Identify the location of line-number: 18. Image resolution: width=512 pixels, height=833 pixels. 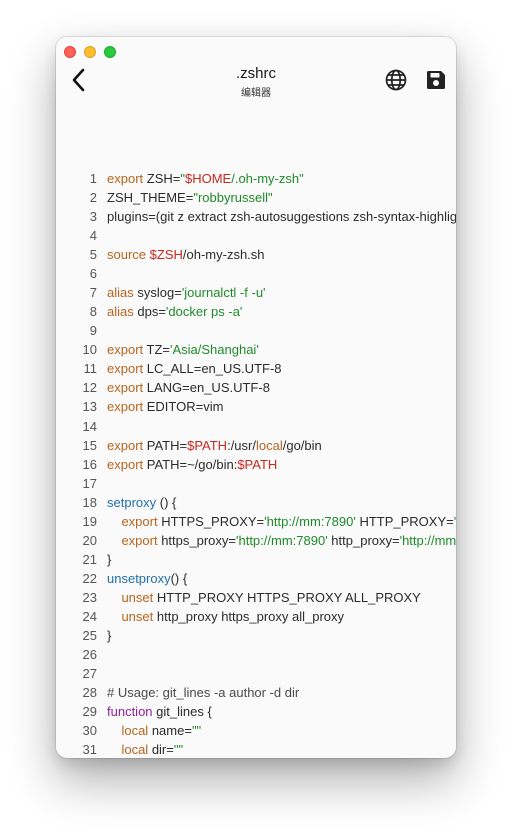
(89, 502).